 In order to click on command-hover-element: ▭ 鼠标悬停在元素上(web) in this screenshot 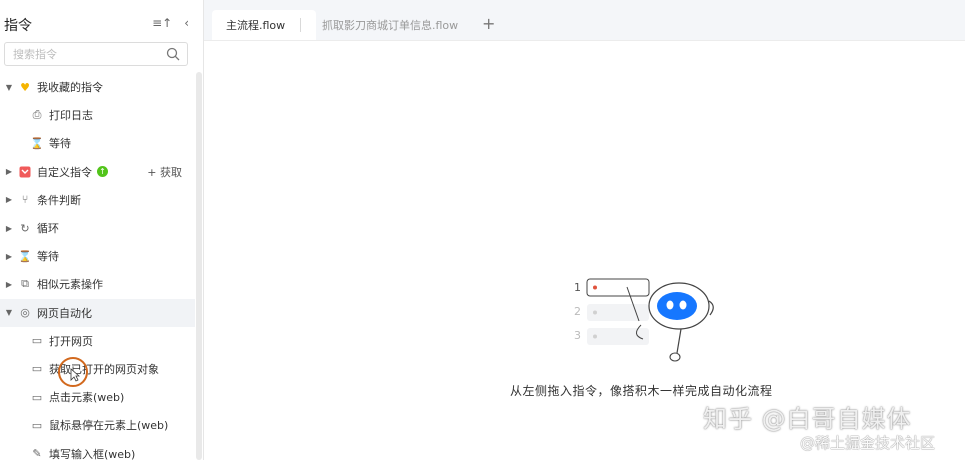, I will do `click(97, 425)`.